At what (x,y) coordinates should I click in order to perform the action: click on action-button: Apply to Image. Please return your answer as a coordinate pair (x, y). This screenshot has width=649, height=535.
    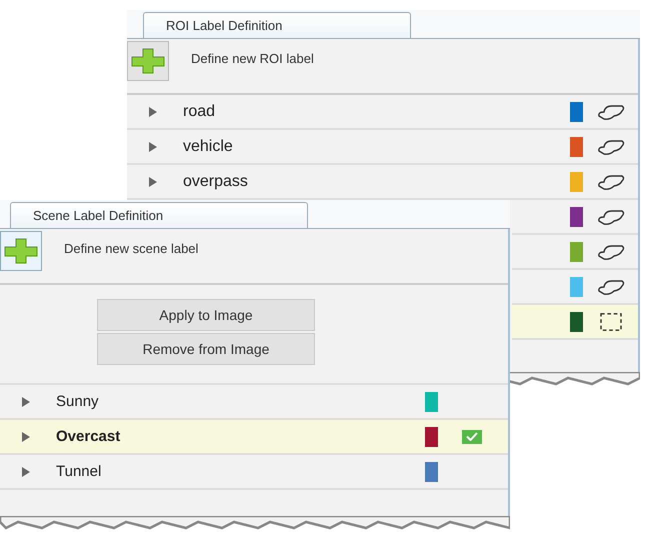
    Looking at the image, I should click on (206, 315).